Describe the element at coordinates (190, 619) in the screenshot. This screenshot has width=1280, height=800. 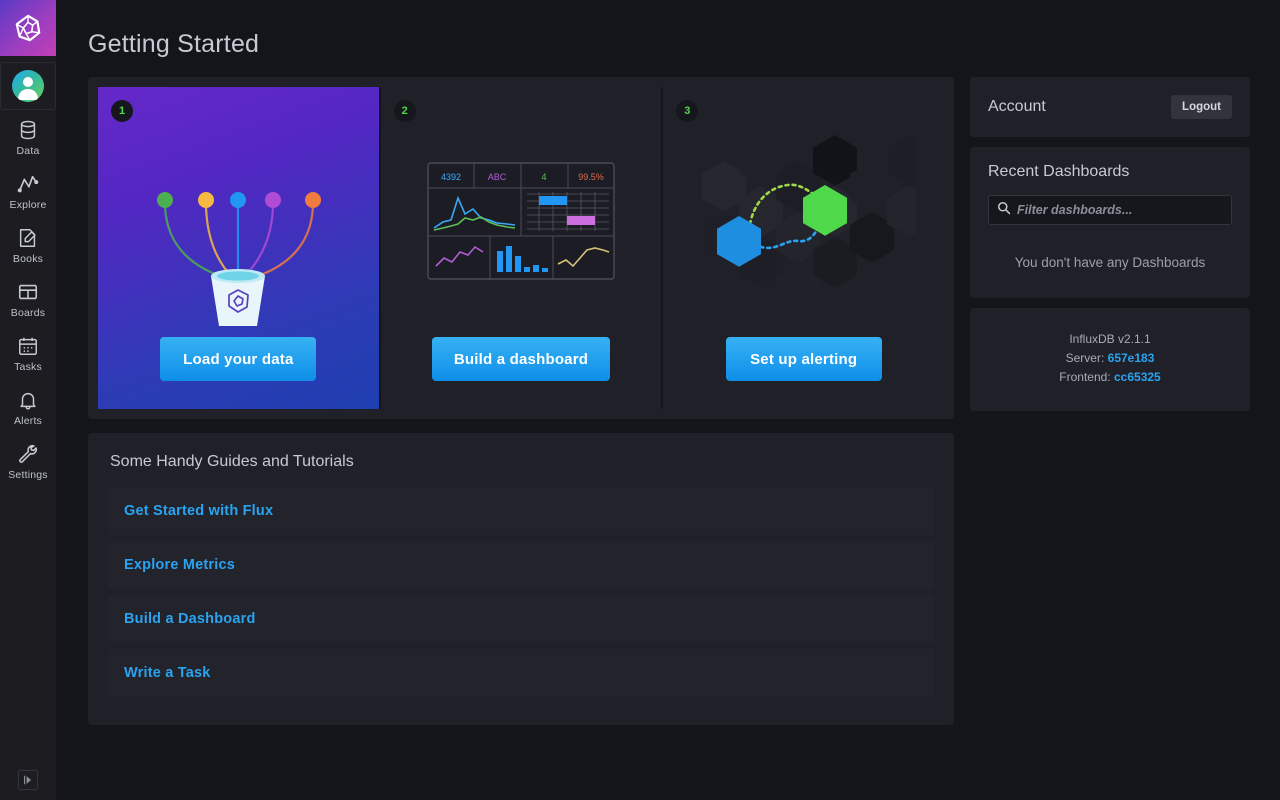
I see `guide-link-label: Build a Dashboard` at that location.